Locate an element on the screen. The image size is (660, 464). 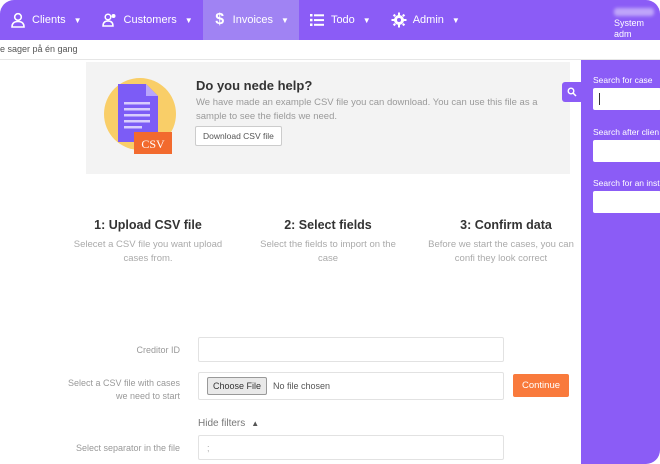
nav-invoices-label: Invoices is located at coordinates (253, 20).